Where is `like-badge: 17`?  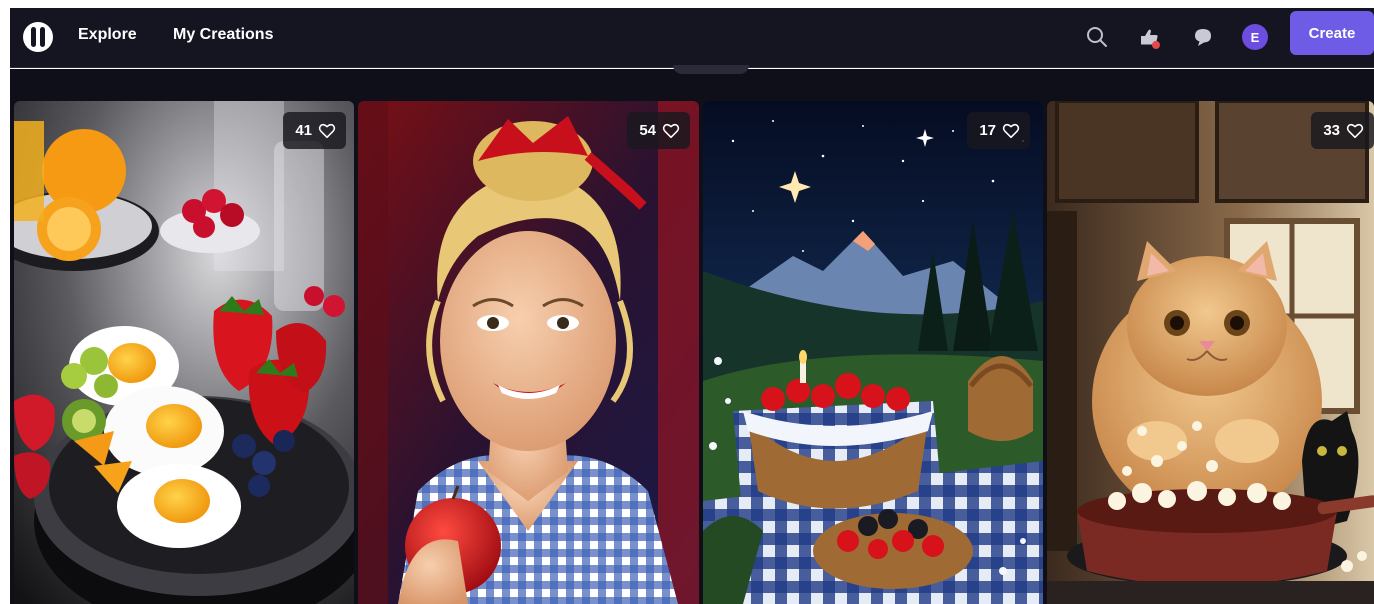 like-badge: 17 is located at coordinates (998, 130).